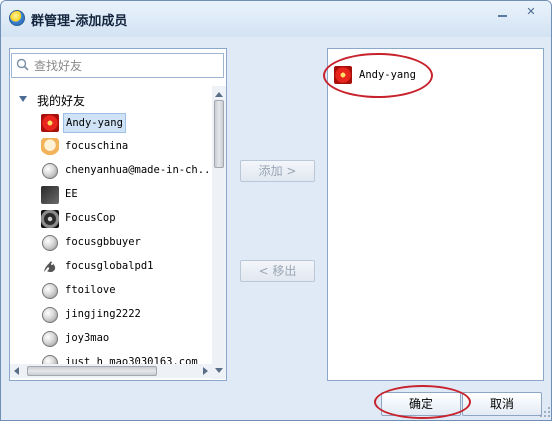 The image size is (552, 421). Describe the element at coordinates (50, 195) in the screenshot. I see `photo-avatar-icon` at that location.